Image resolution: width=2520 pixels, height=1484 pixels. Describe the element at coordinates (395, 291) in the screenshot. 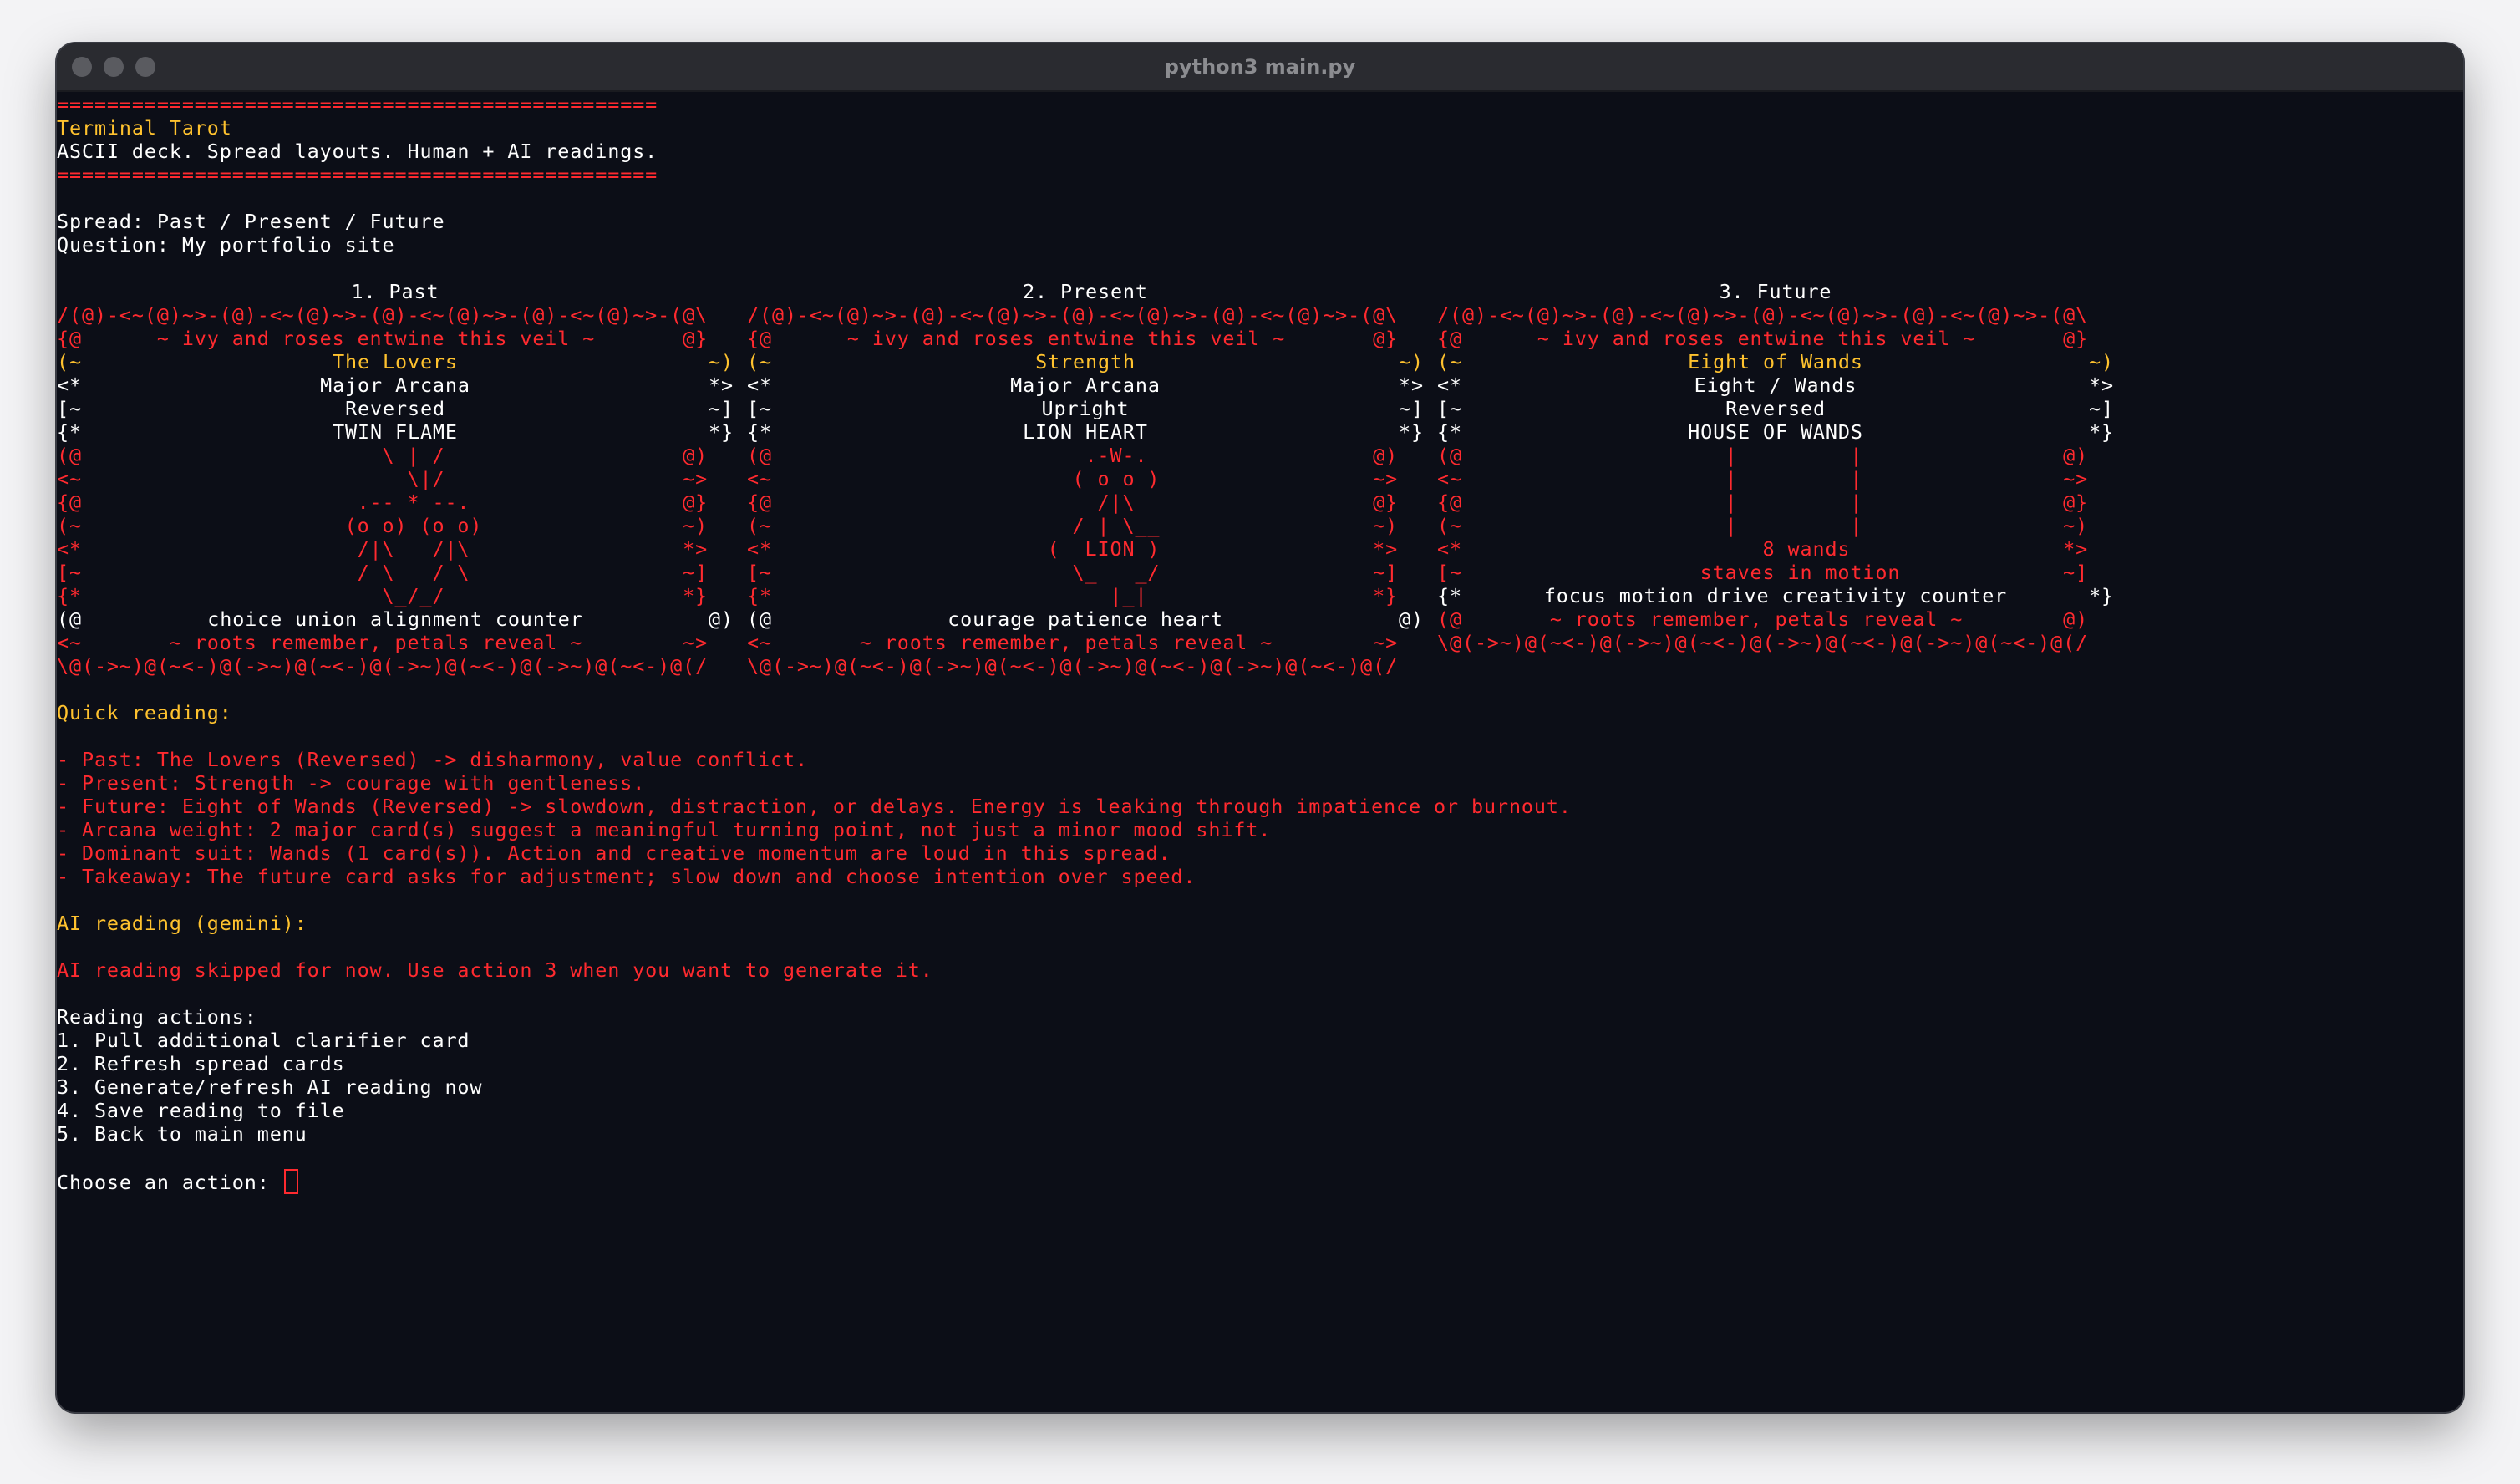

I see `card-heading: 1. Past` at that location.